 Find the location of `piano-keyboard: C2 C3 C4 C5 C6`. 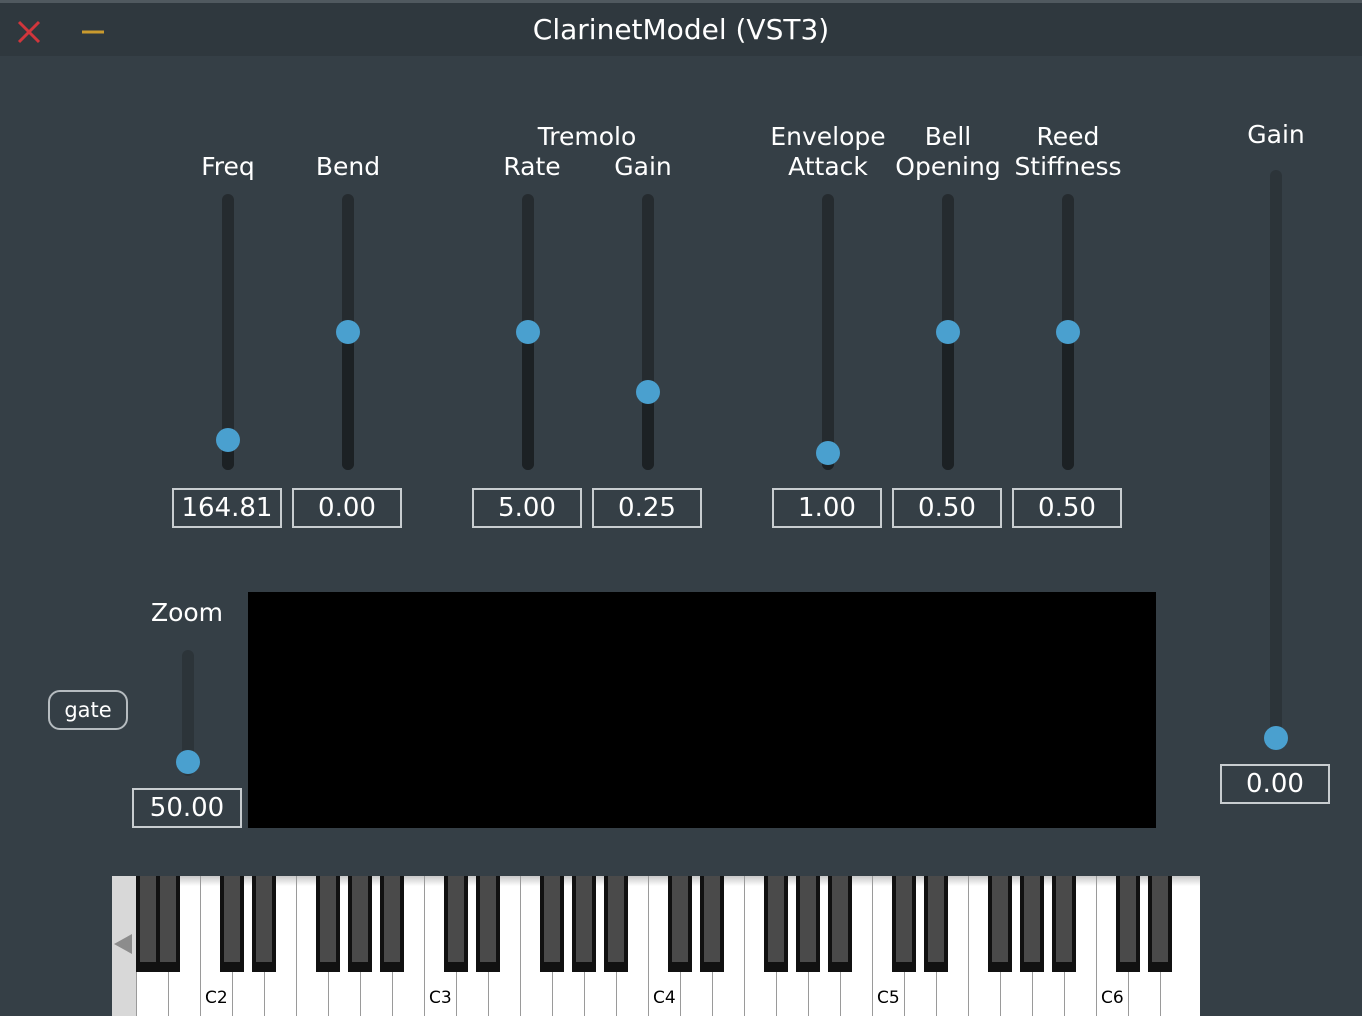

piano-keyboard: C2 C3 C4 C5 C6 is located at coordinates (656, 946).